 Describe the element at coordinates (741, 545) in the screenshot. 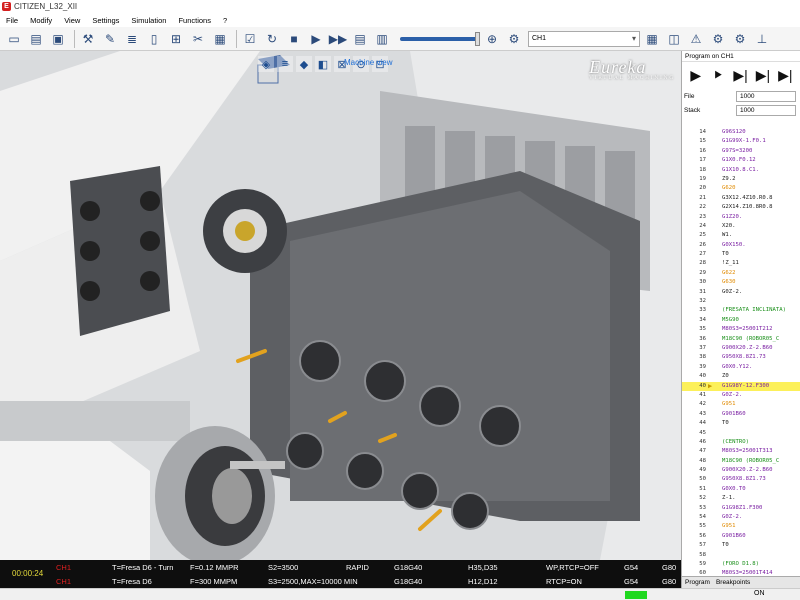

I see `code-line: 57 T0` at that location.